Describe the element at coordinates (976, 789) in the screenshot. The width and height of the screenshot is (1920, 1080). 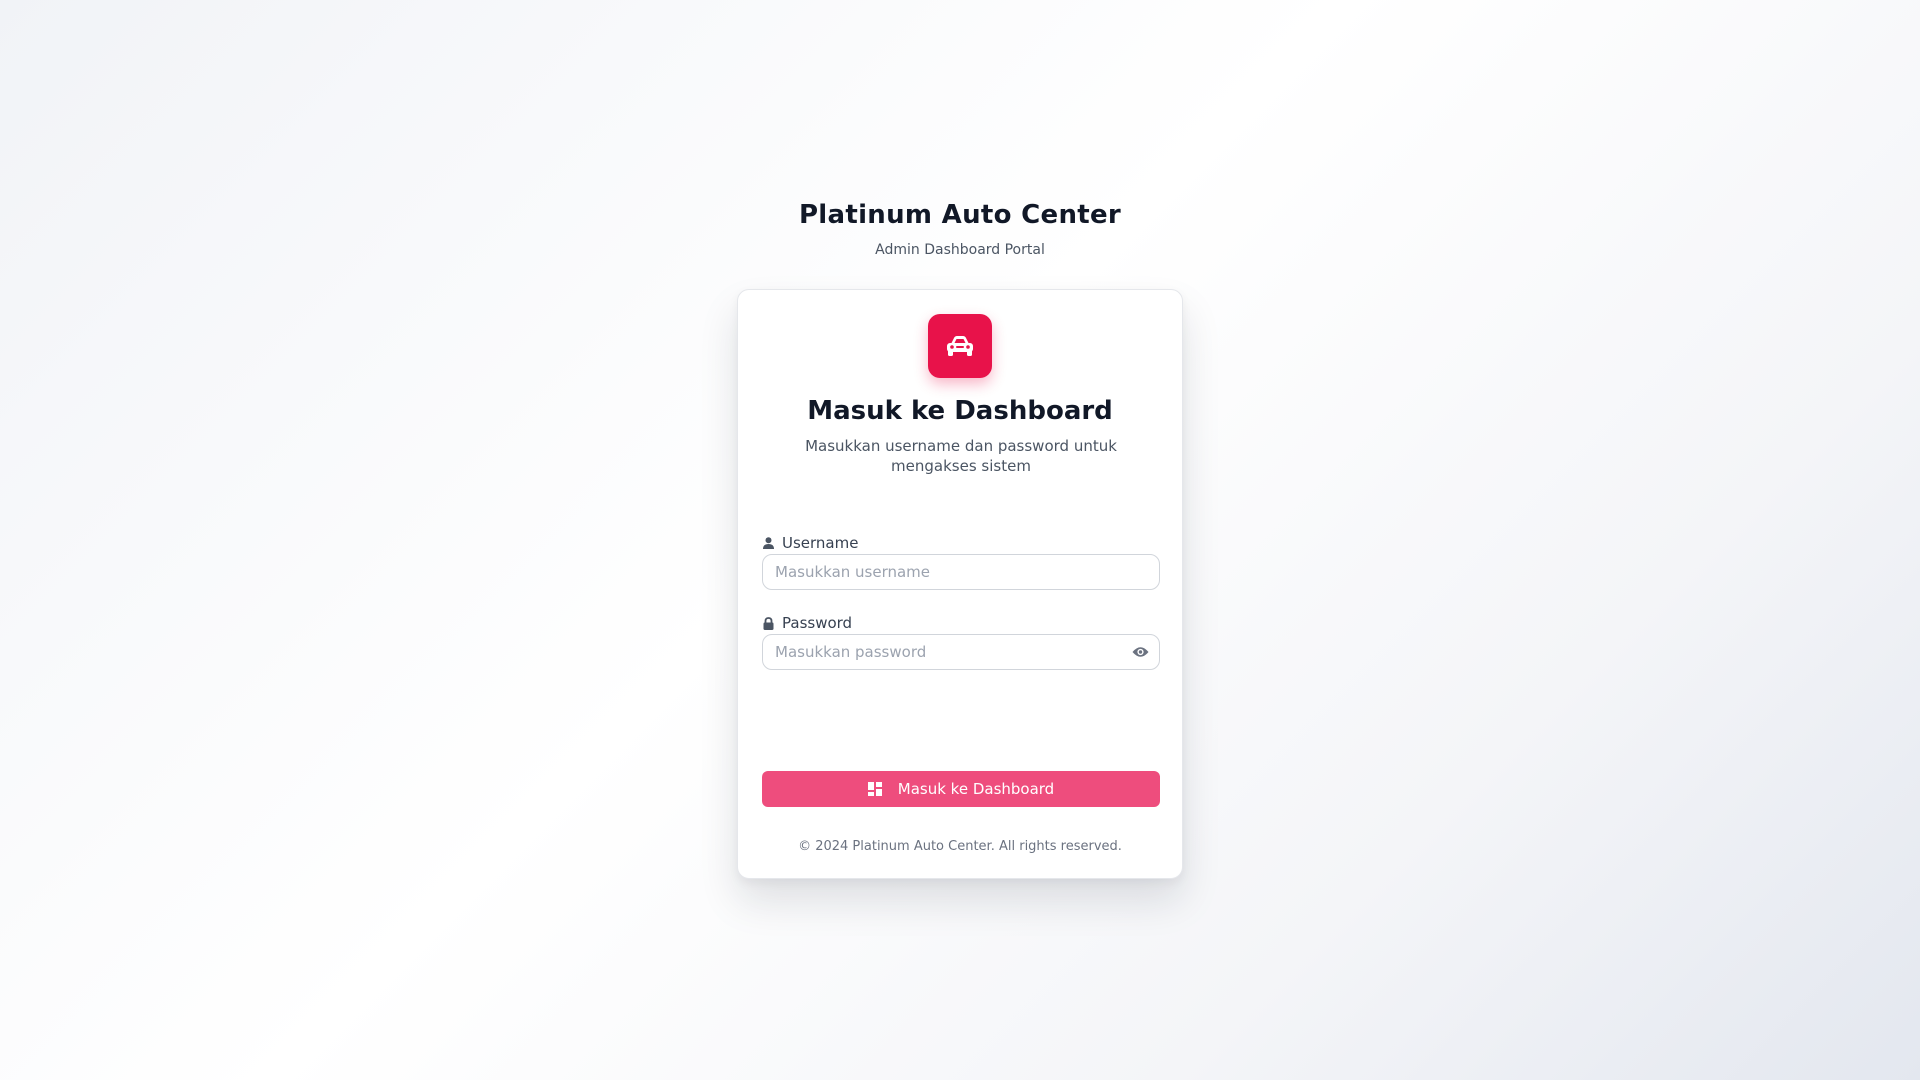
I see `login-submit-label: Masuk ke Dashboard` at that location.